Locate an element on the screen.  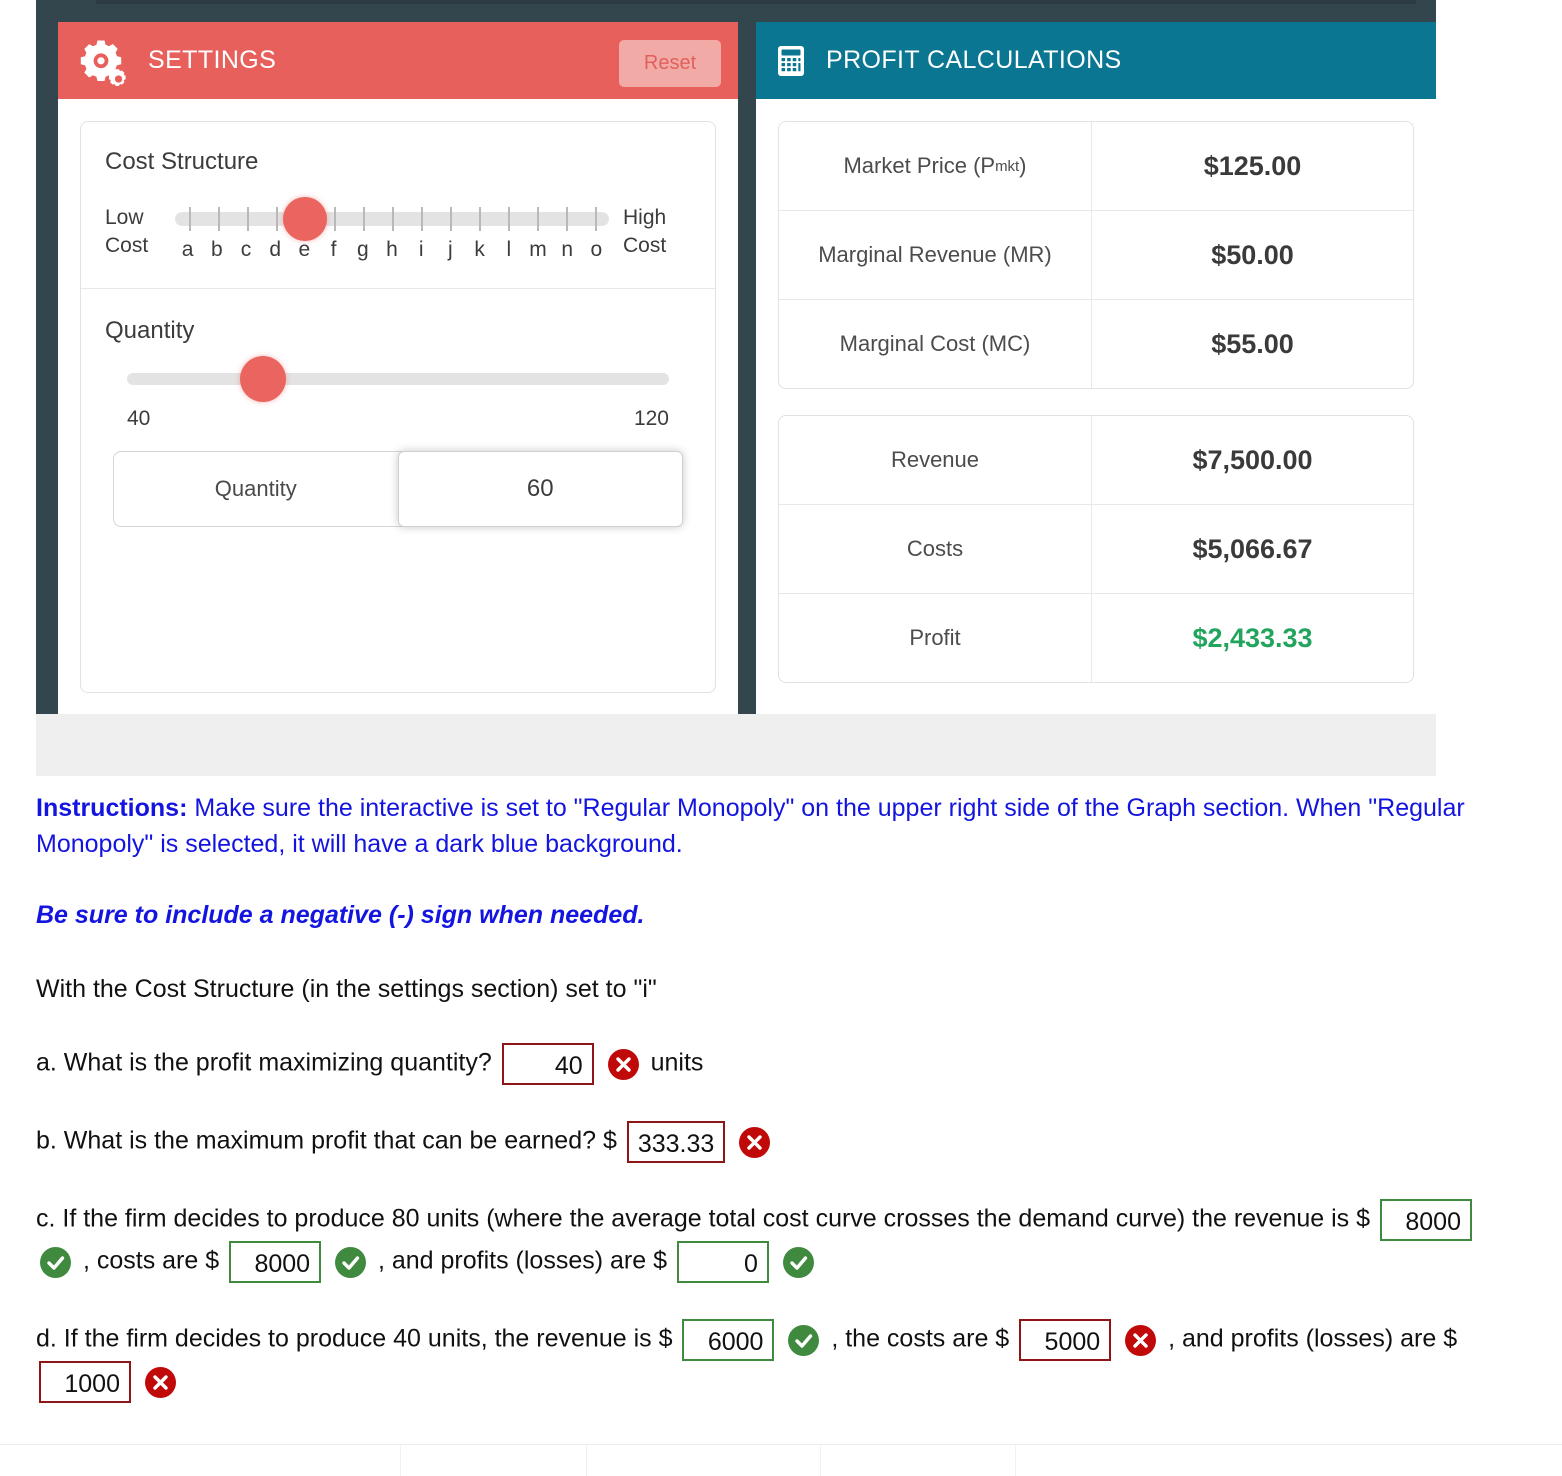
cost-structure-slider: abcdefghijklmno is located at coordinates (392, 232).